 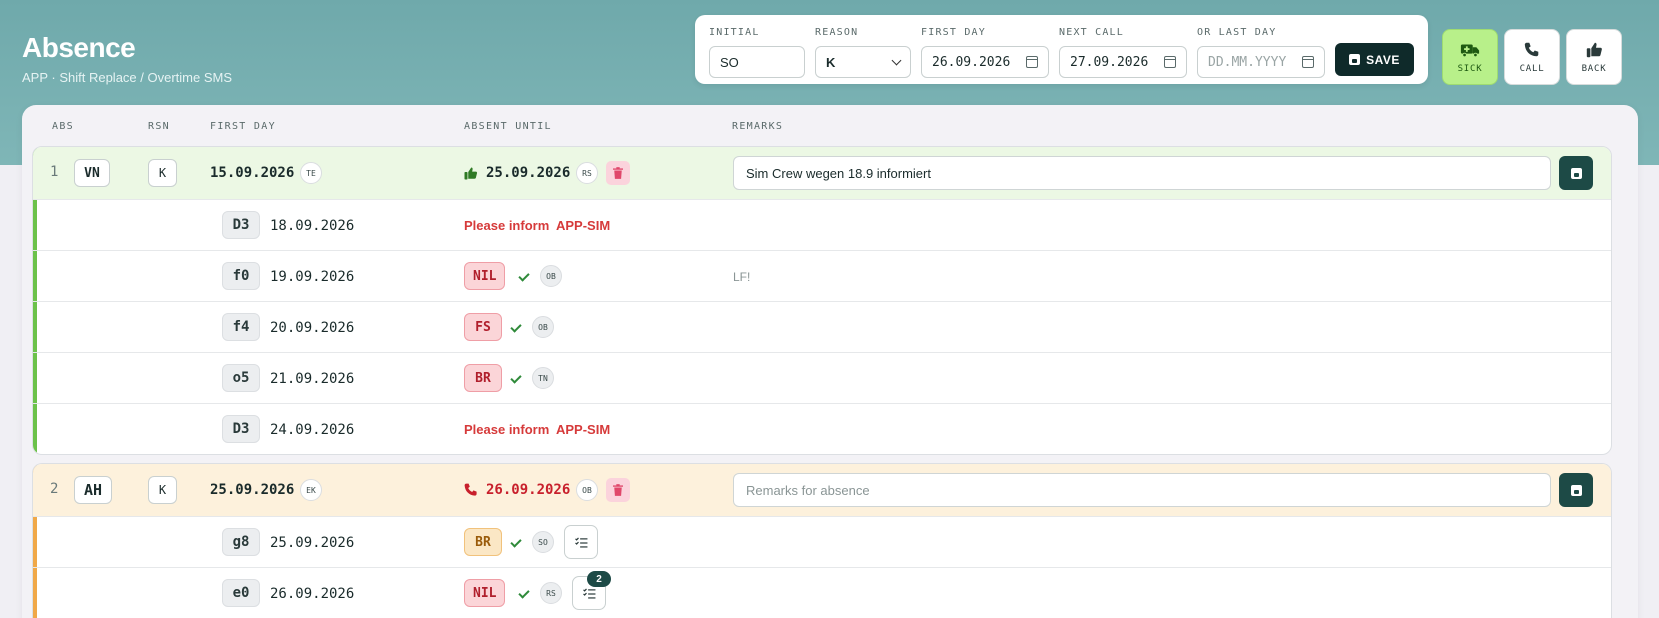 What do you see at coordinates (1594, 68) in the screenshot?
I see `back-label: BACK` at bounding box center [1594, 68].